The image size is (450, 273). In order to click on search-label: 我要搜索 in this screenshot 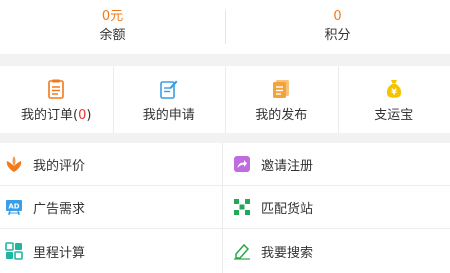, I will do `click(287, 253)`.